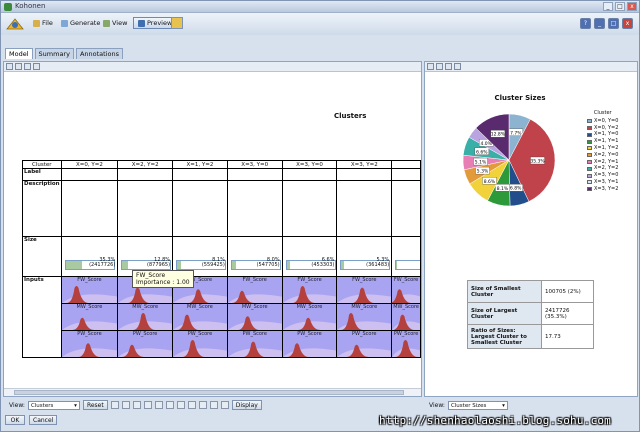 The width and height of the screenshot is (640, 432). Describe the element at coordinates (627, 23) in the screenshot. I see `close-panel-icon: x` at that location.